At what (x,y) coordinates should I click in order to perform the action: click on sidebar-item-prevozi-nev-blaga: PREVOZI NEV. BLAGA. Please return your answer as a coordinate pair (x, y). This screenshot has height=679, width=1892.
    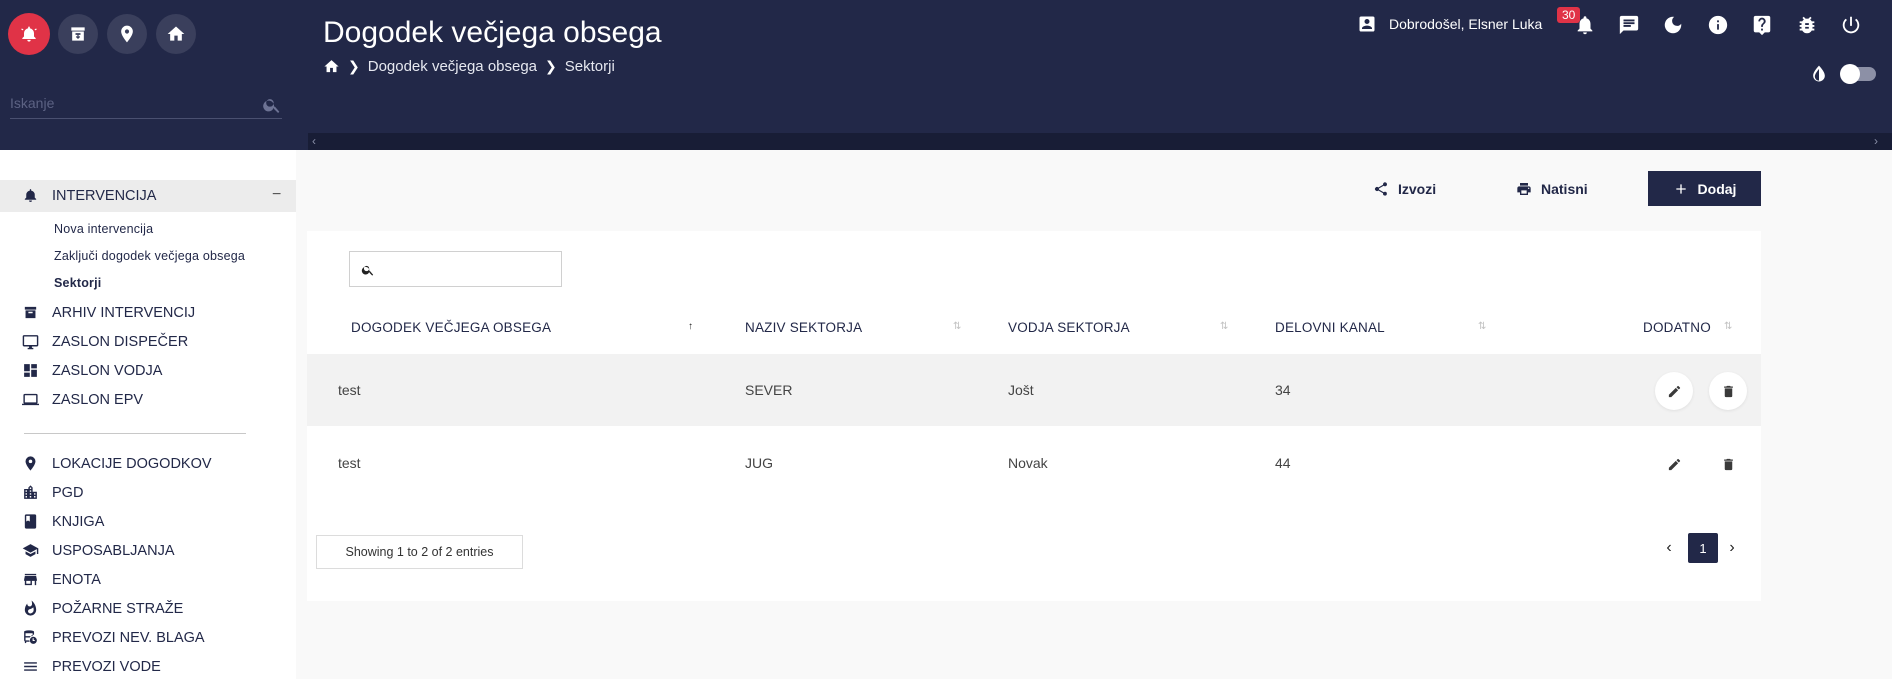
    Looking at the image, I should click on (113, 637).